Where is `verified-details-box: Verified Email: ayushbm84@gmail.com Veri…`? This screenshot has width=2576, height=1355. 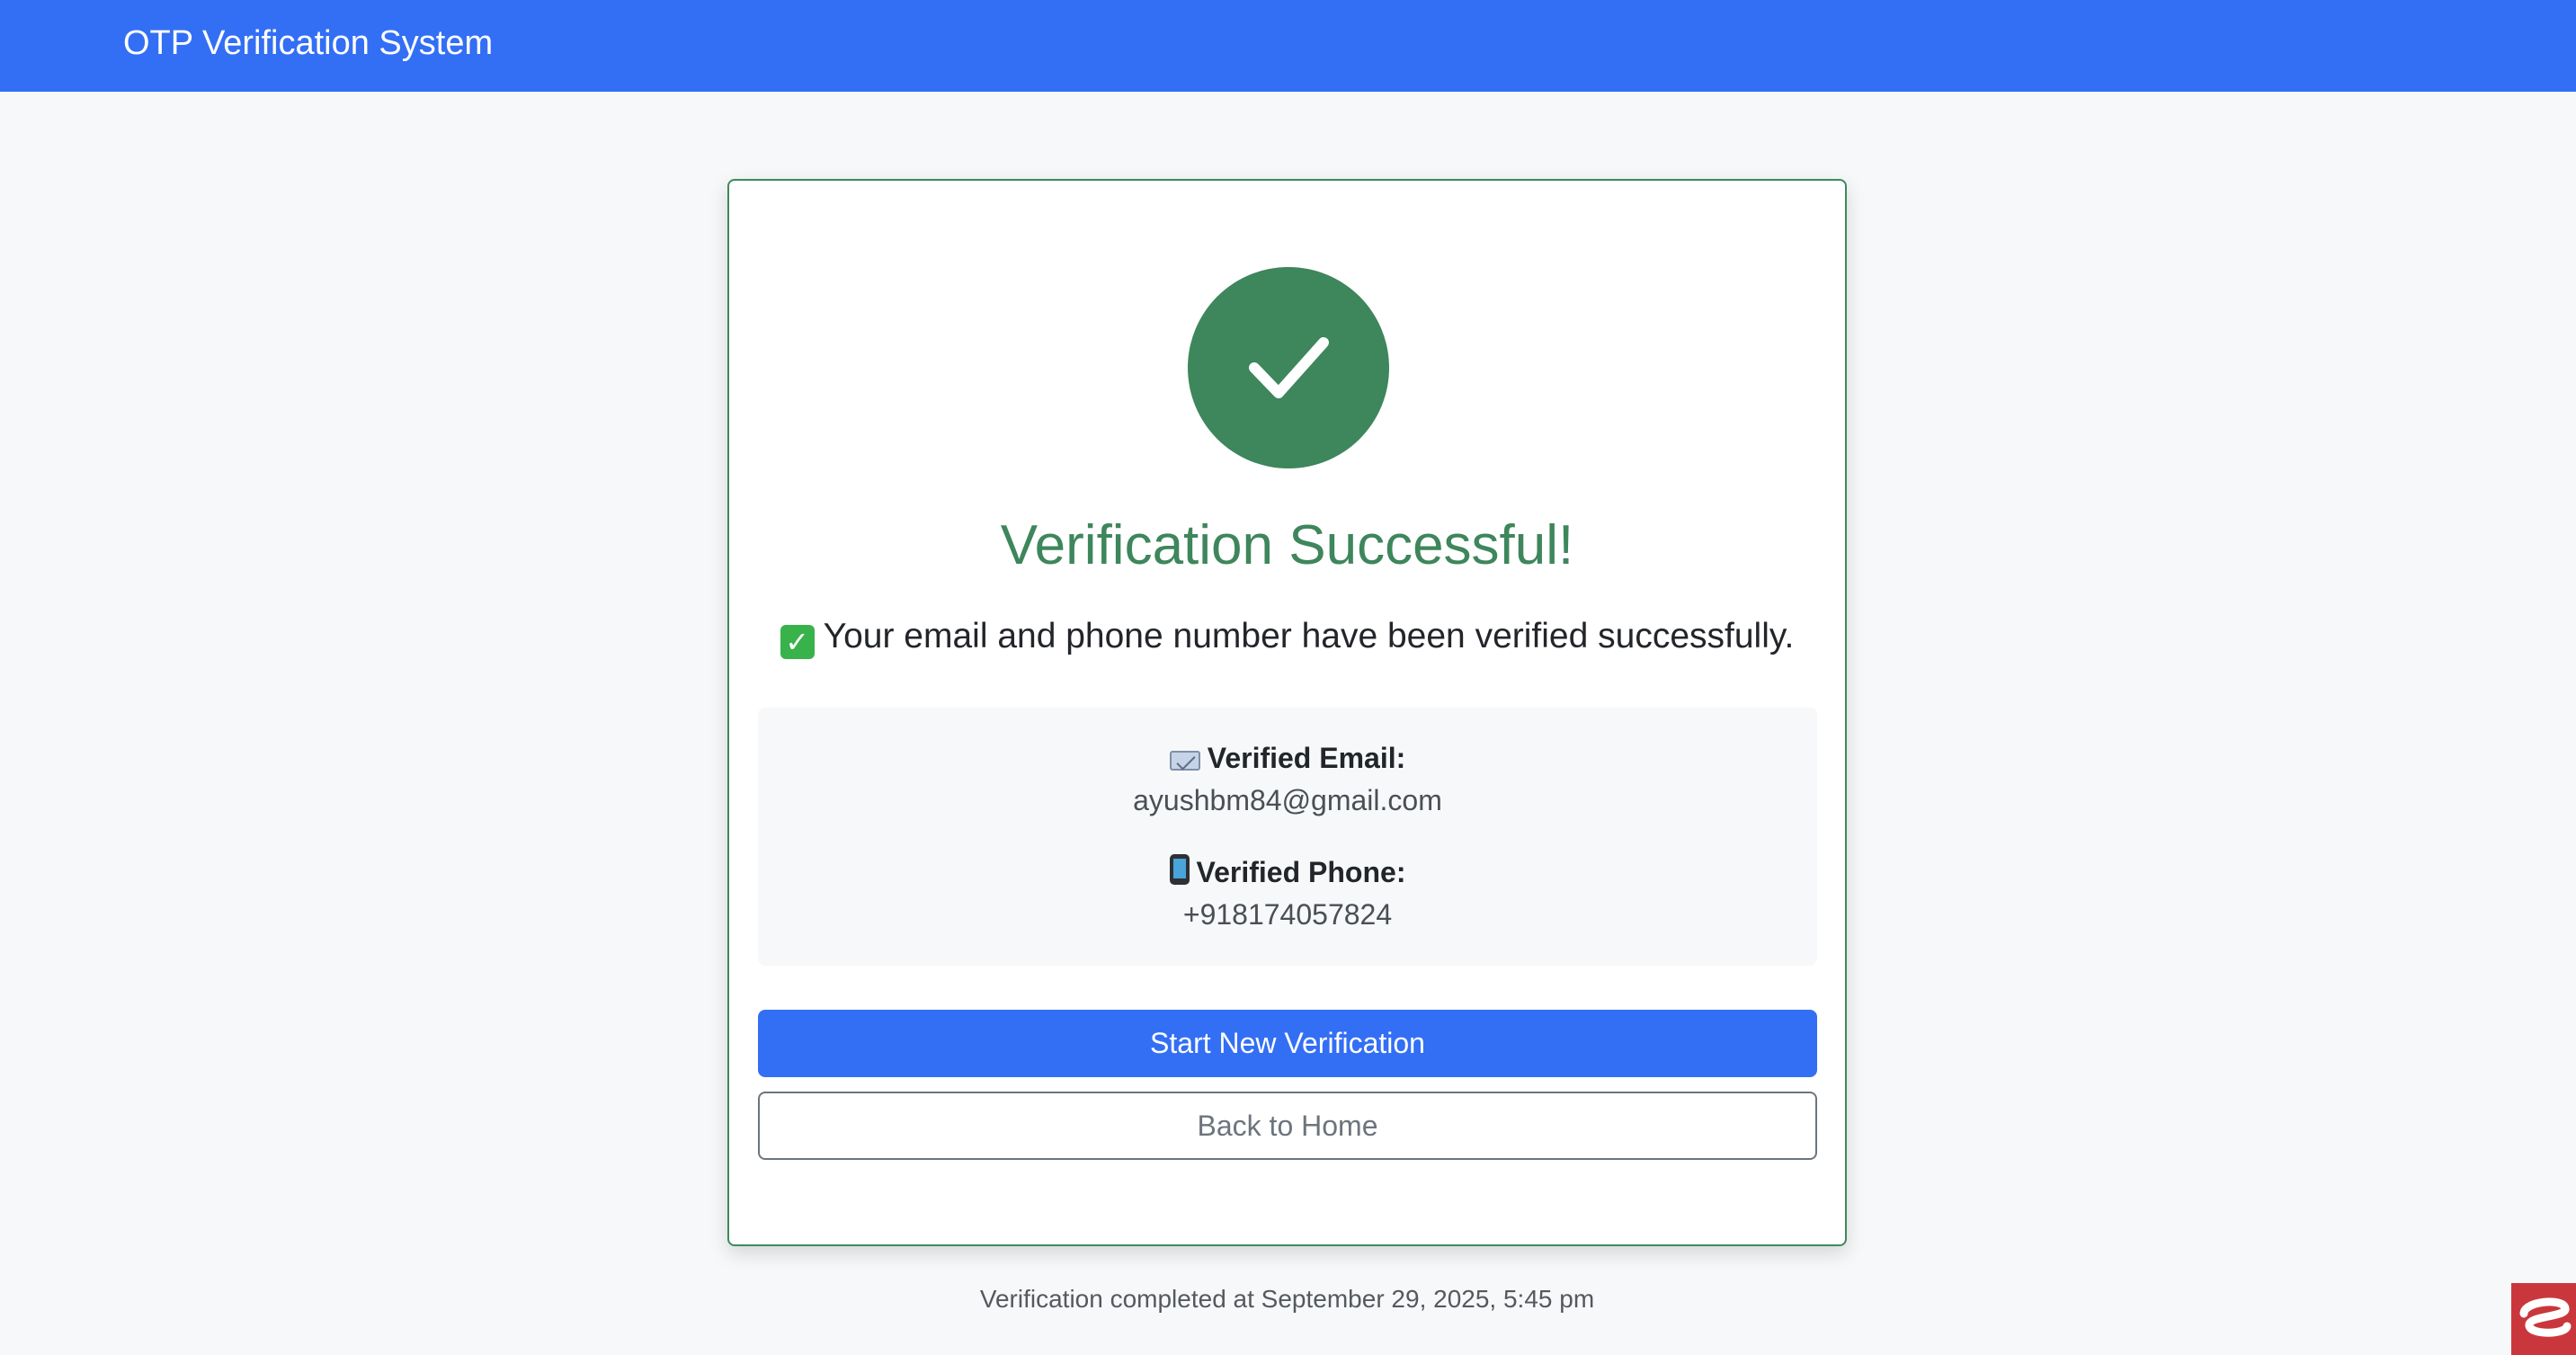 verified-details-box: Verified Email: ayushbm84@gmail.com Veri… is located at coordinates (1288, 837).